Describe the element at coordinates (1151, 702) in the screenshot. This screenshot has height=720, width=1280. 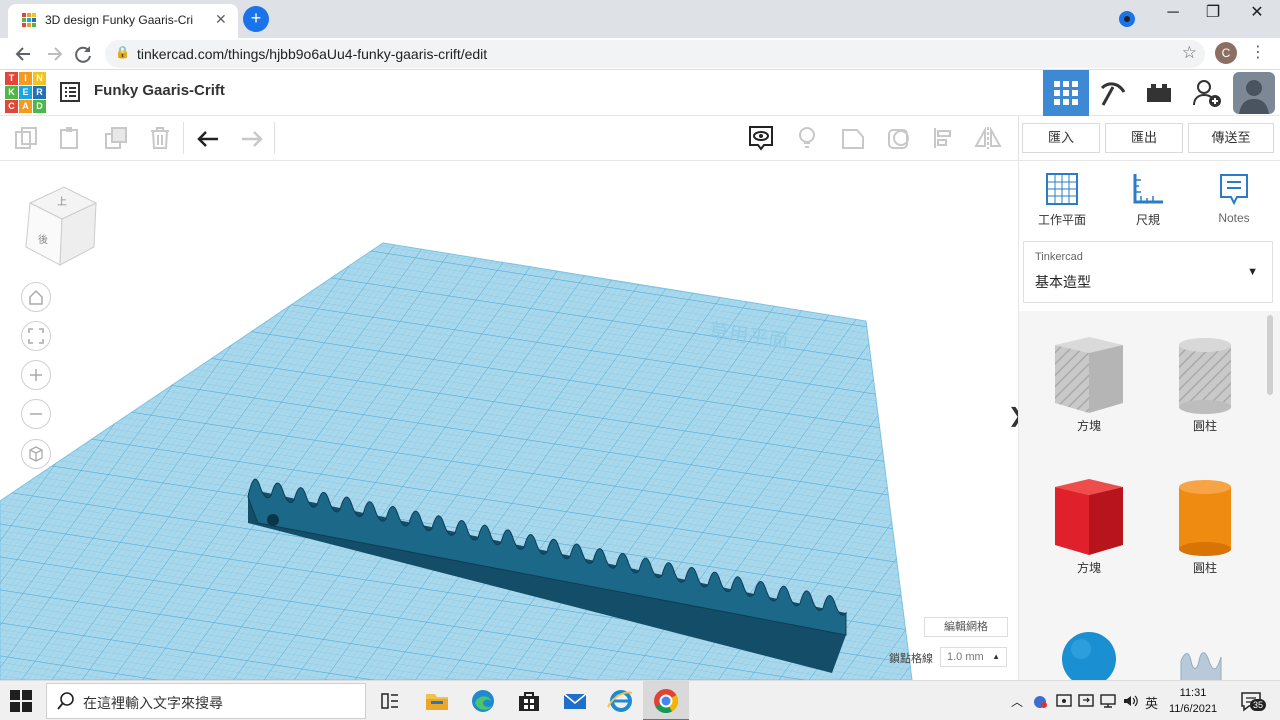
I see `ime-indicator: 英` at that location.